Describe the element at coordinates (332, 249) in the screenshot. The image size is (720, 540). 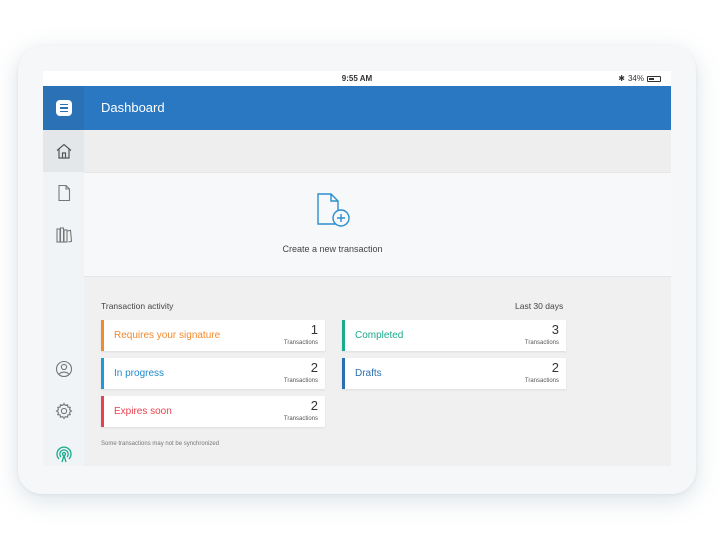
I see `create-transaction-label: Create a new transaction` at that location.